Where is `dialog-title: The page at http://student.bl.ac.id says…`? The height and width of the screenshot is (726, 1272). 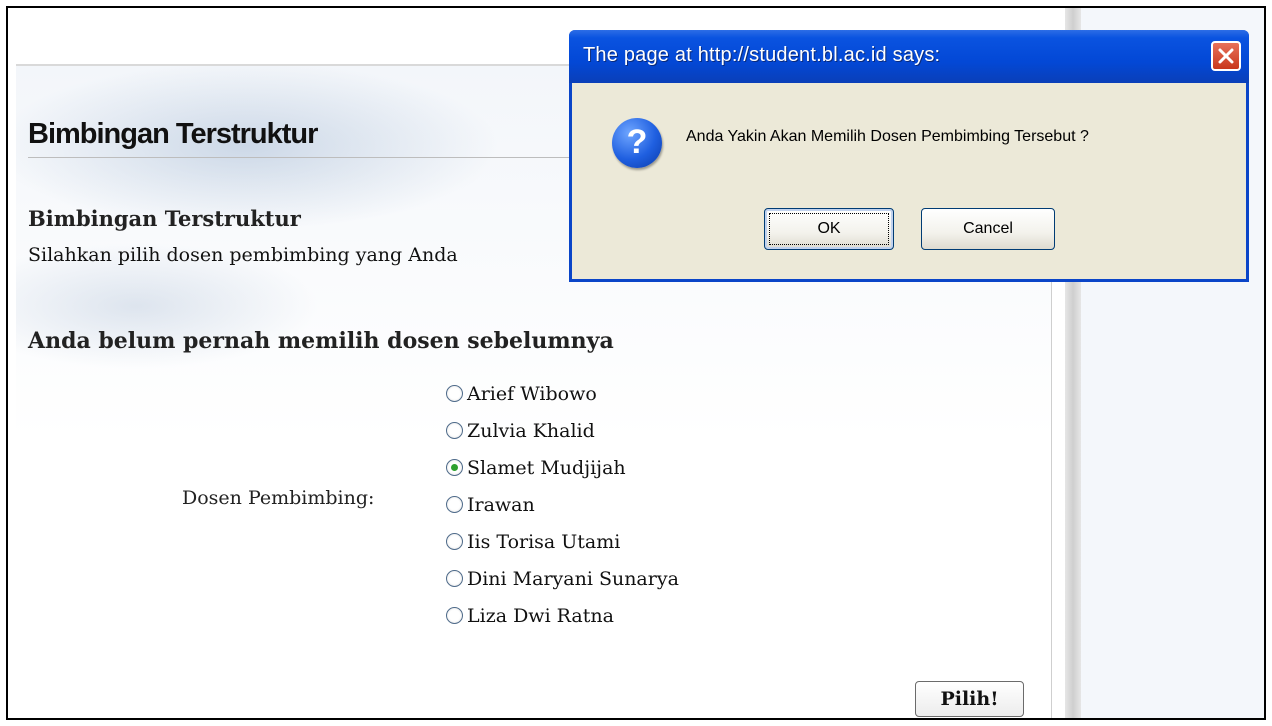
dialog-title: The page at http://student.bl.ac.id says… is located at coordinates (762, 55).